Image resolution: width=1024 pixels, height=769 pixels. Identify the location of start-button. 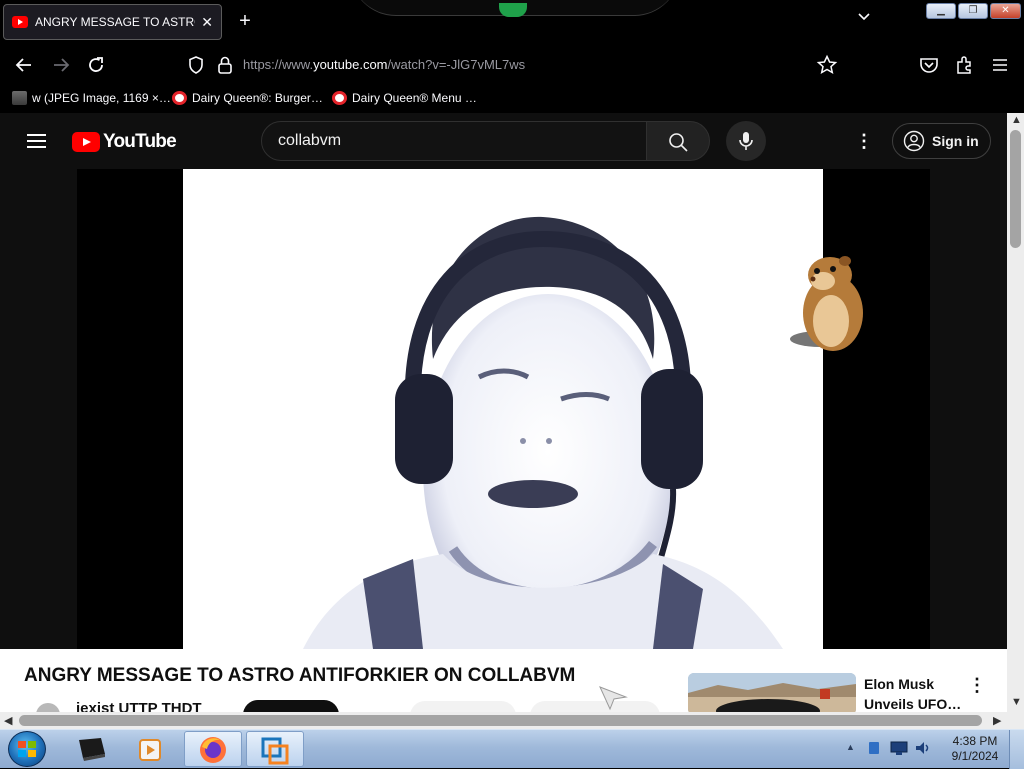
(27, 749).